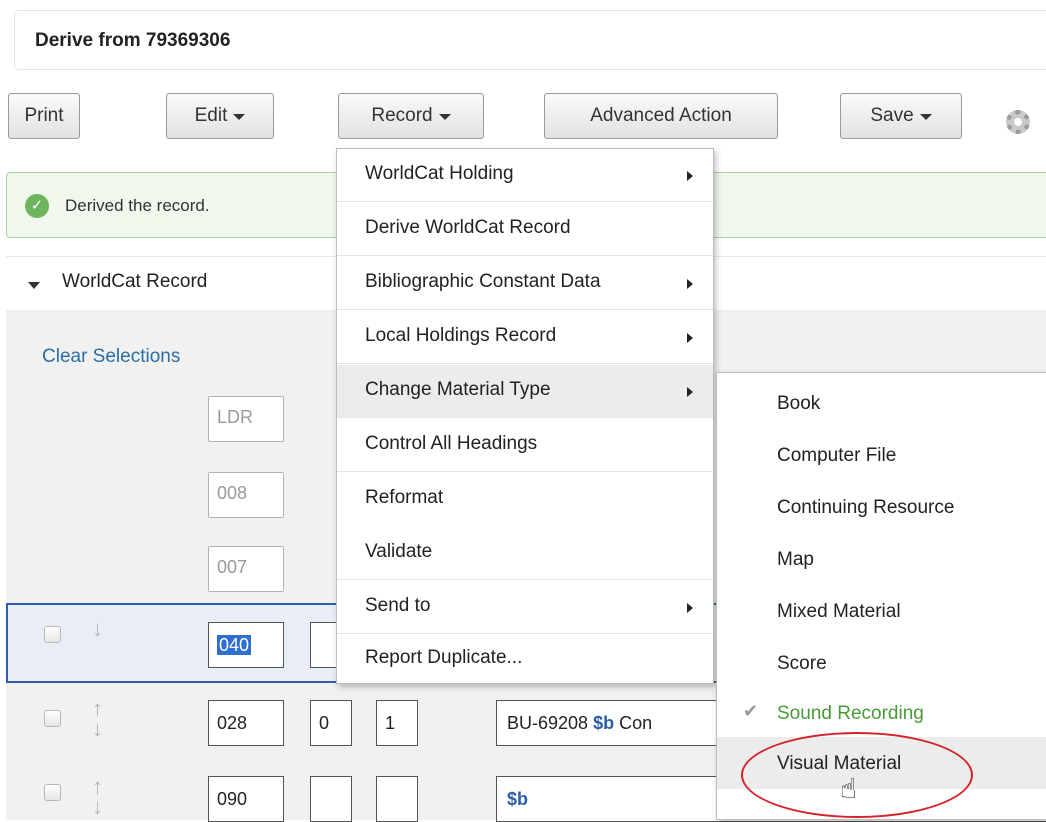  What do you see at coordinates (331, 799) in the screenshot?
I see `indicator-1-field` at bounding box center [331, 799].